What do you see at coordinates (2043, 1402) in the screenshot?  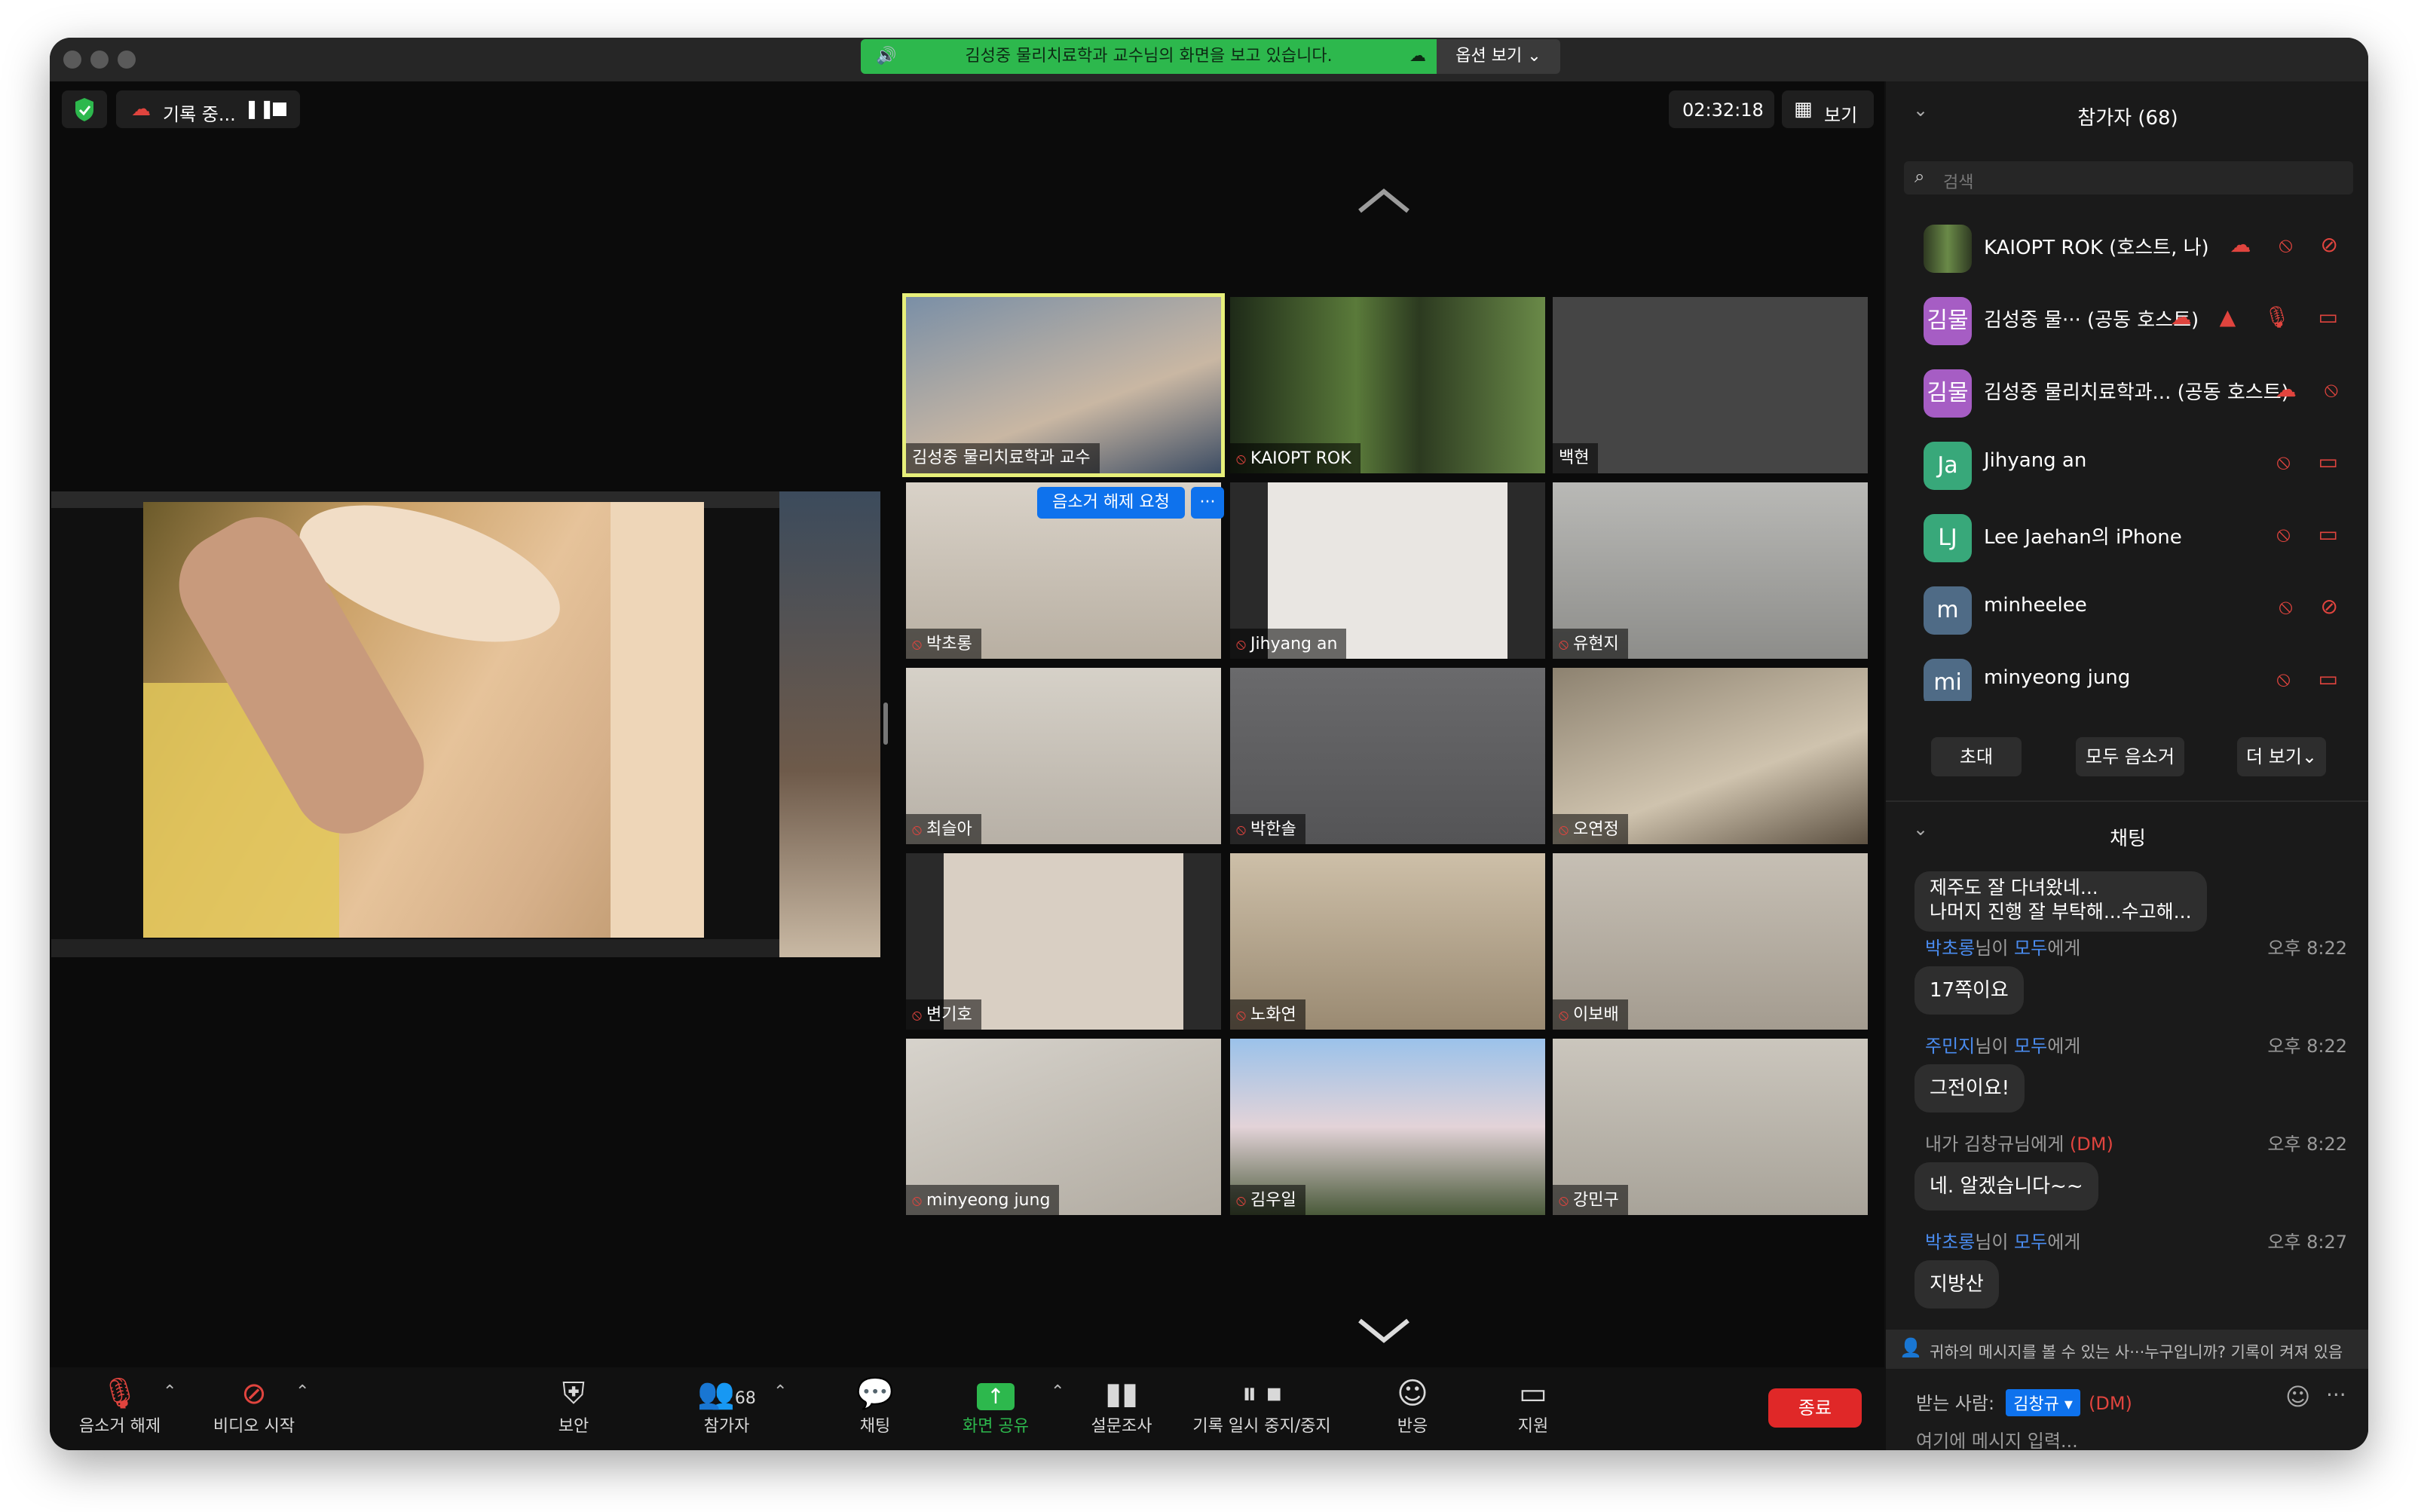 I see `recipient-selector: 김창규 ▾` at bounding box center [2043, 1402].